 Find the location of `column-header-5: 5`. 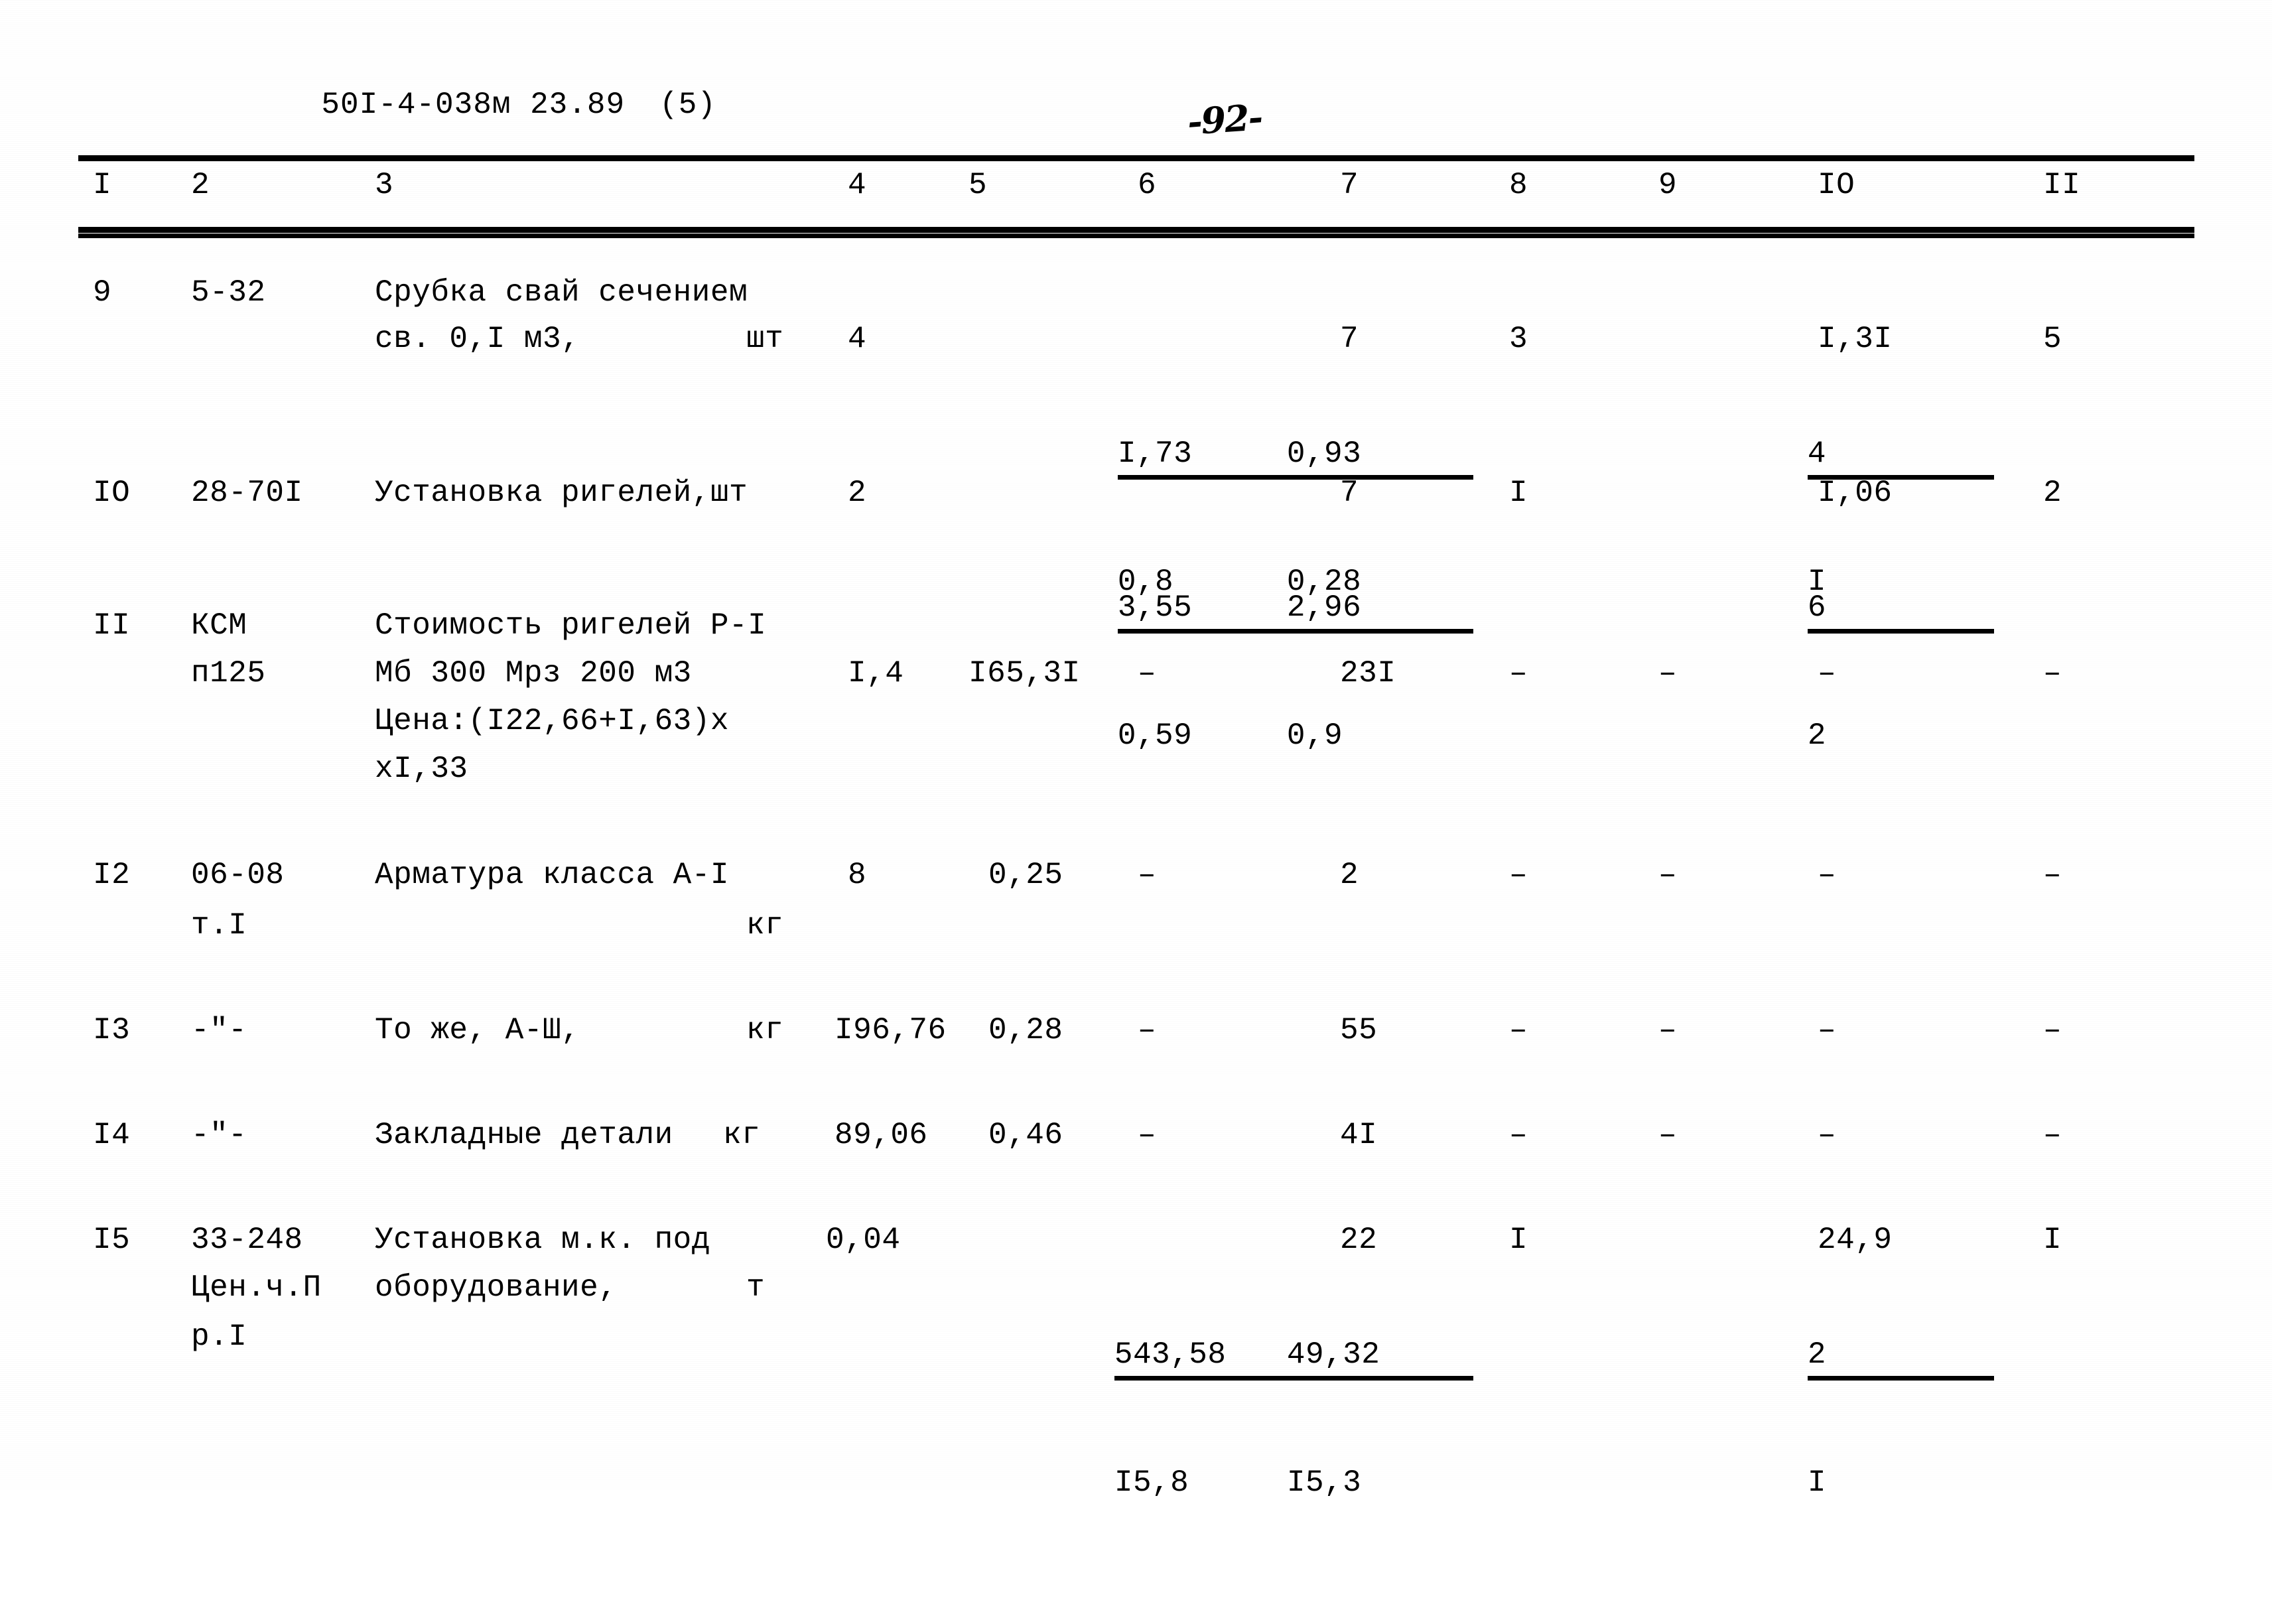

column-header-5: 5 is located at coordinates (978, 185).